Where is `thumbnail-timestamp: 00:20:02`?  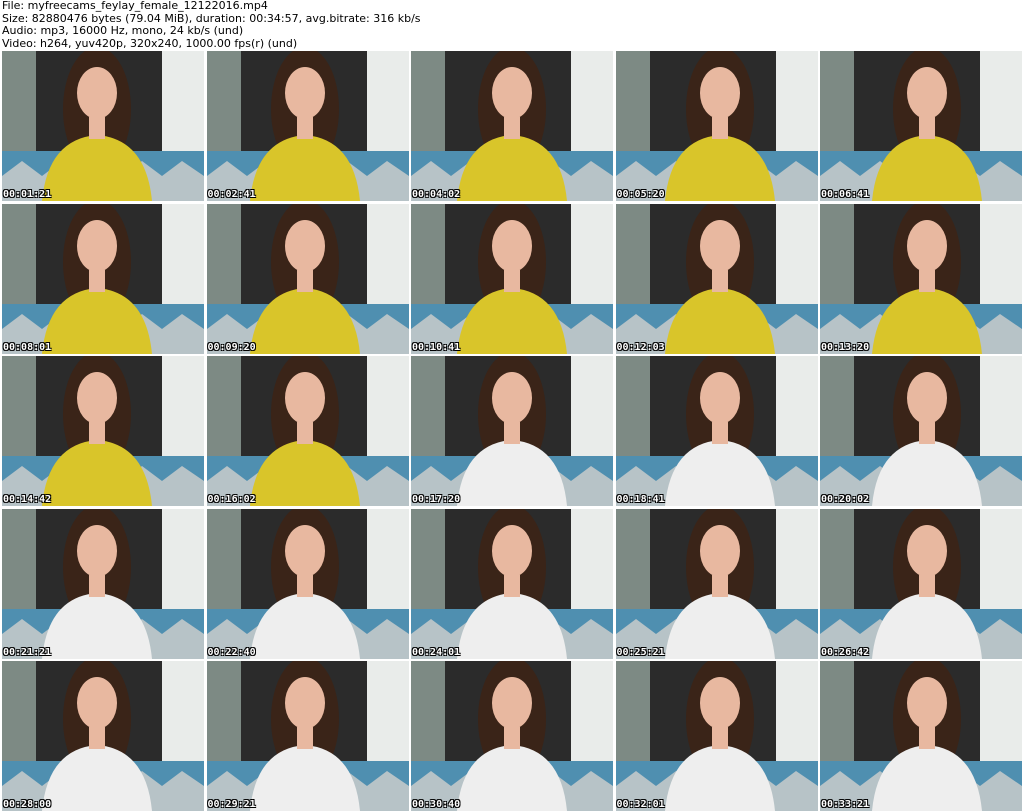
thumbnail-timestamp: 00:20:02 is located at coordinates (845, 499).